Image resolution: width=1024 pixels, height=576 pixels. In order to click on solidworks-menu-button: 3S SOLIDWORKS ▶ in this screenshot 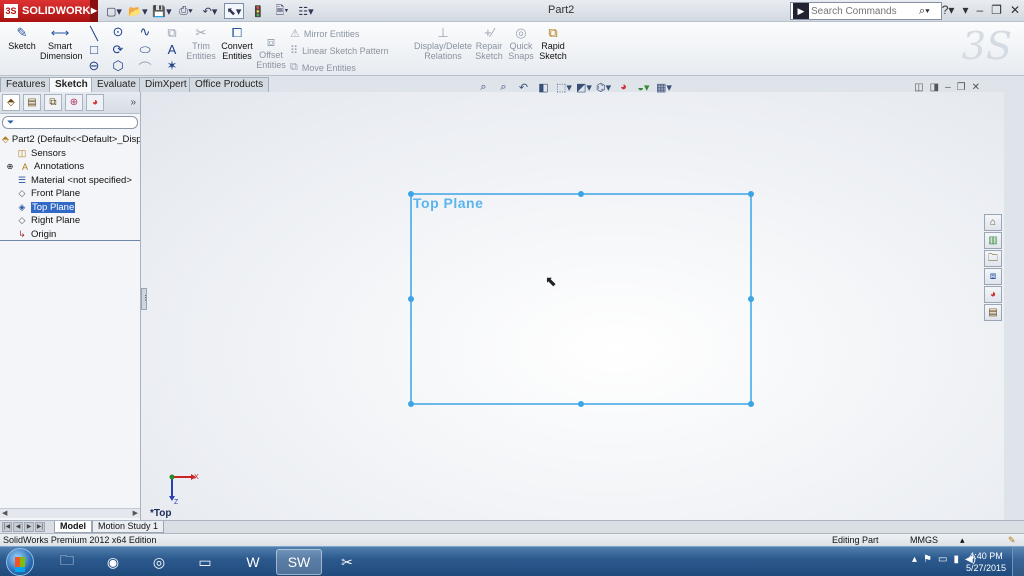, I will do `click(49, 11)`.